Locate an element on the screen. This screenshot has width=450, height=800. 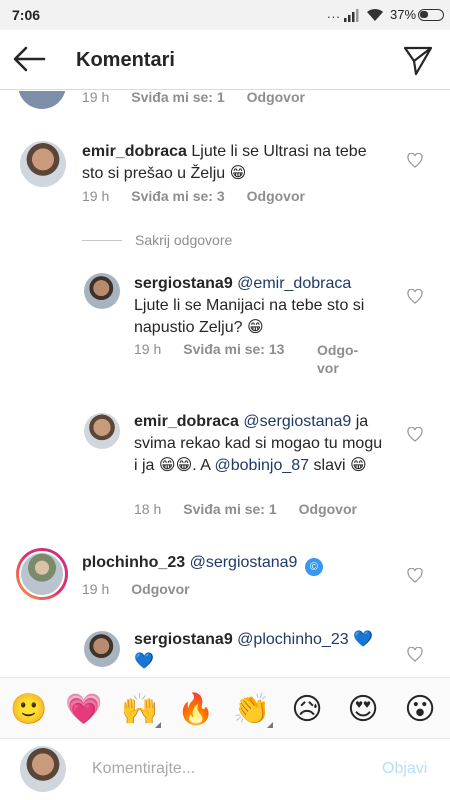
status-bar: 7:06 ... 37% is located at coordinates (225, 15).